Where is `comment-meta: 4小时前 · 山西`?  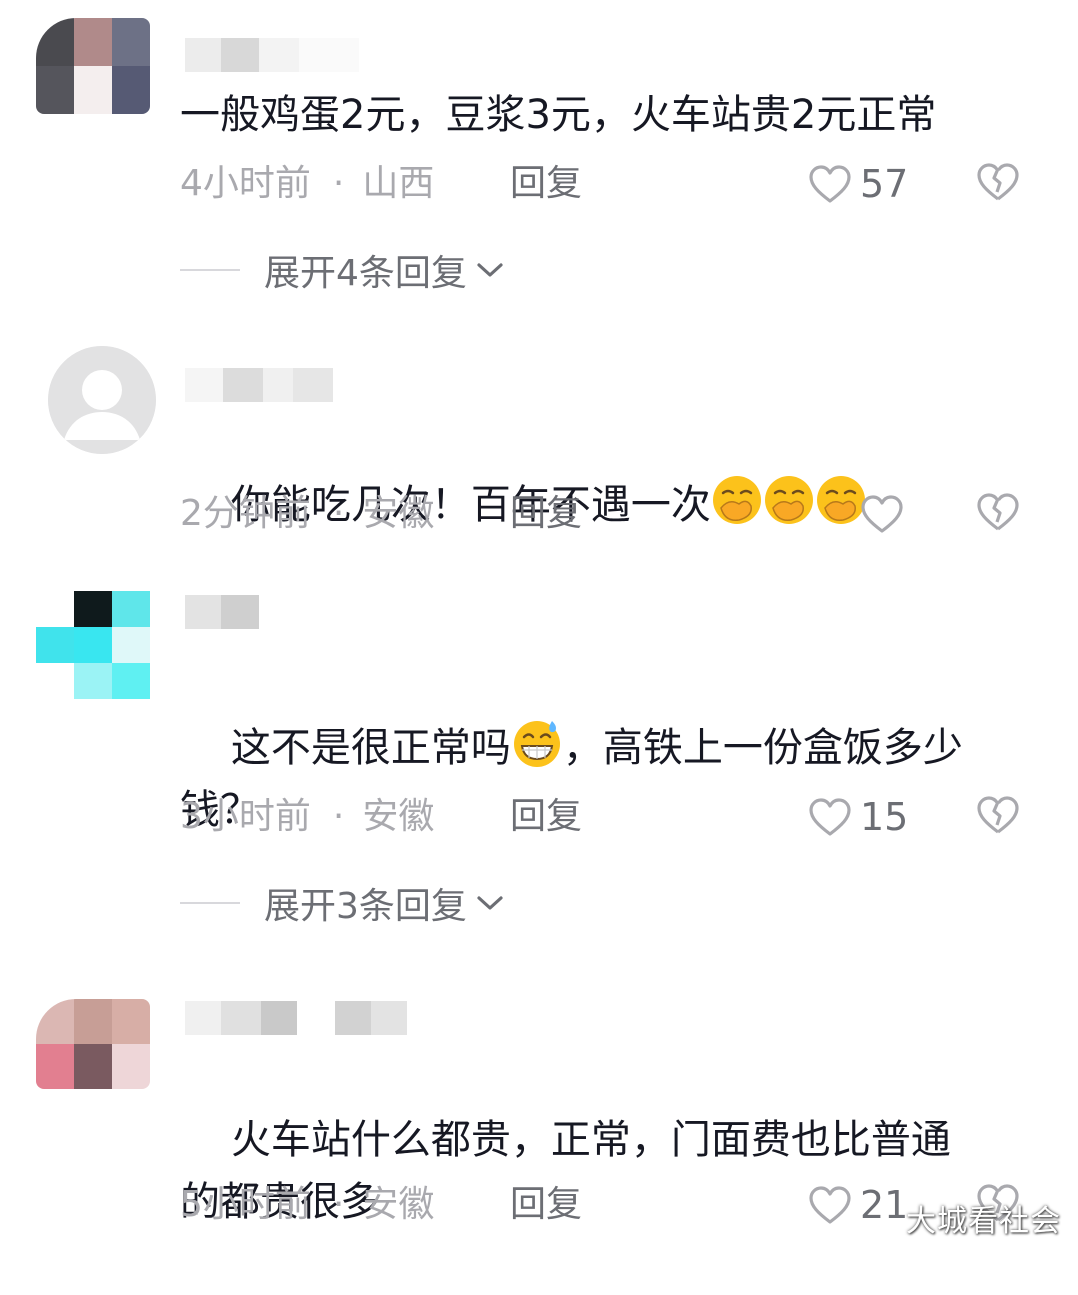 comment-meta: 4小时前 · 山西 is located at coordinates (307, 184).